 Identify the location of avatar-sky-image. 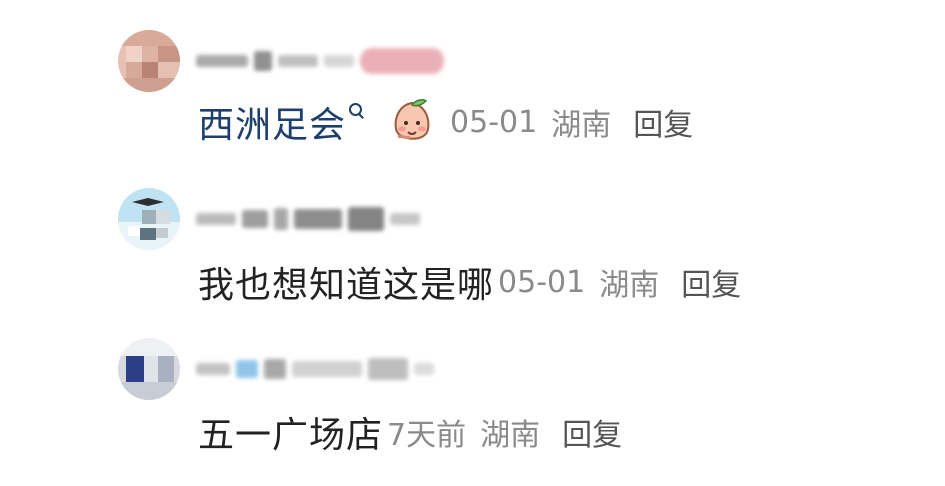
(149, 219).